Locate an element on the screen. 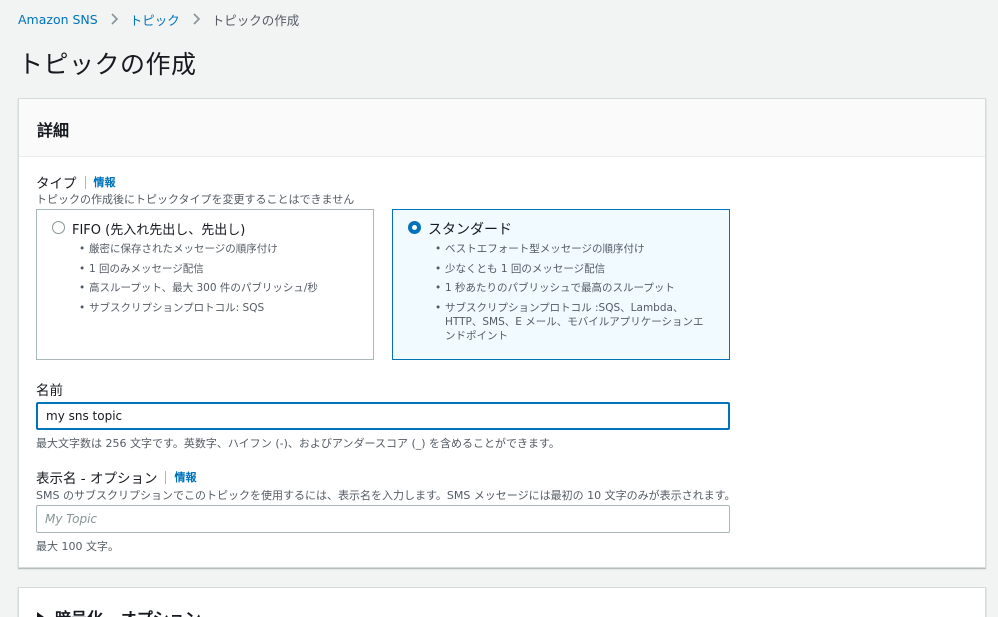  encryption-heading: 暗号化 - オプション is located at coordinates (128, 611).